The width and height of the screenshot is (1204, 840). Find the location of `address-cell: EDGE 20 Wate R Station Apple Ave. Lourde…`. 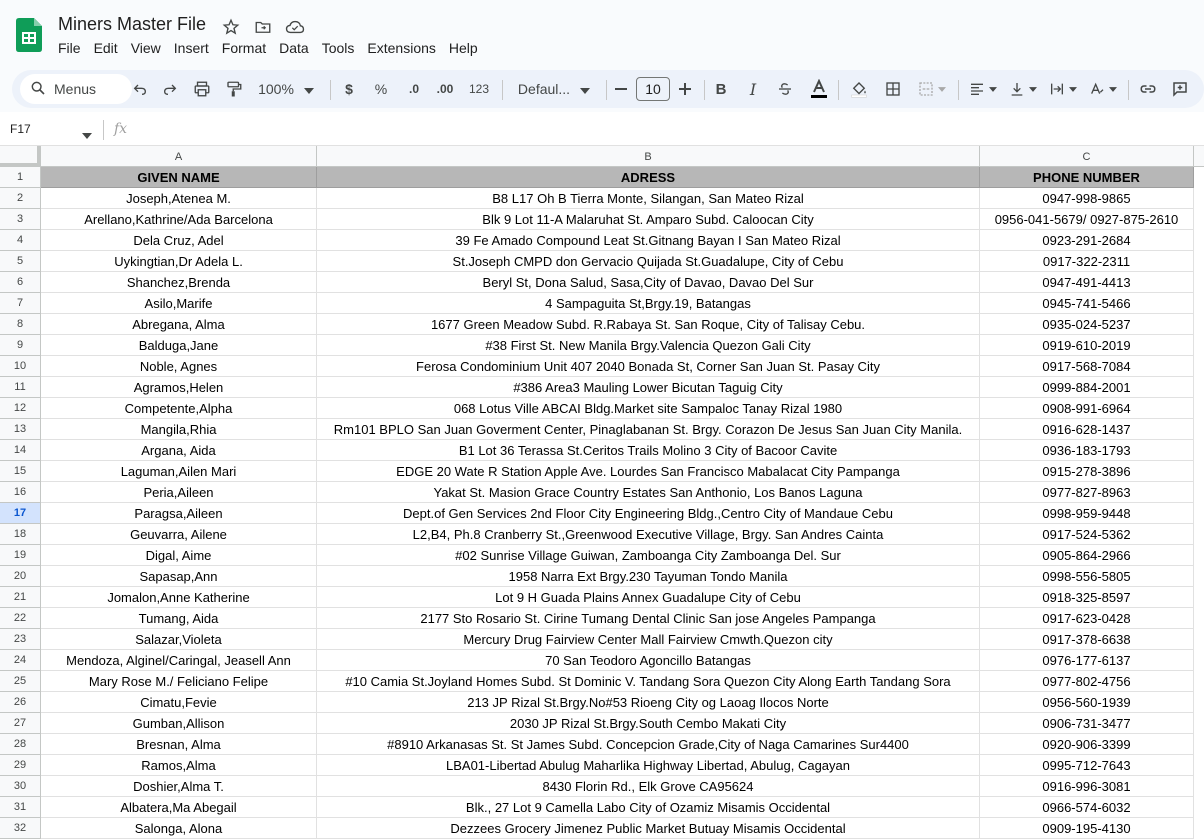

address-cell: EDGE 20 Wate R Station Apple Ave. Lourde… is located at coordinates (648, 471).